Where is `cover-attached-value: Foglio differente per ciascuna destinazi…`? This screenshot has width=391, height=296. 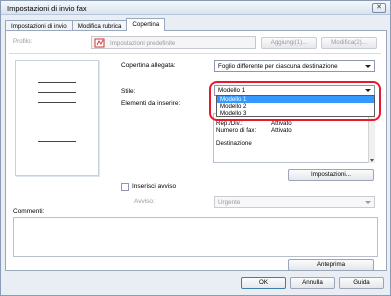 cover-attached-value: Foglio differente per ciascuna destinazi… is located at coordinates (278, 66).